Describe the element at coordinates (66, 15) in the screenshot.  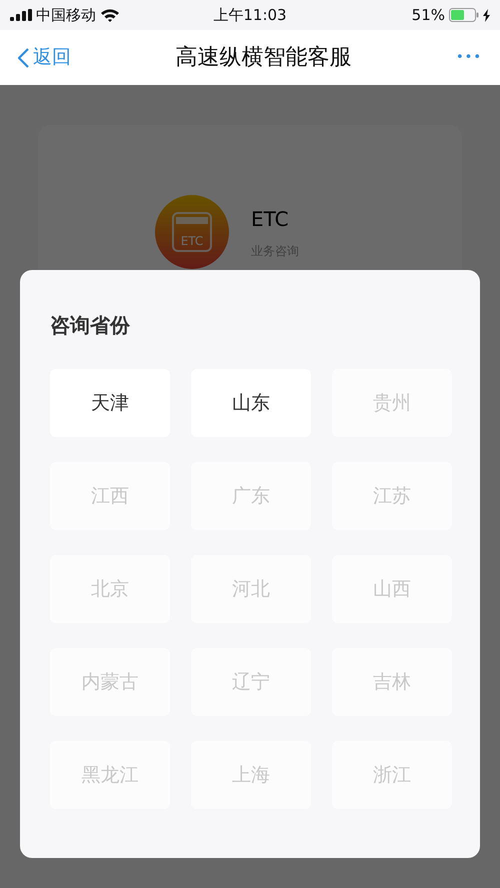
I see `carrier-name: 中国移动` at that location.